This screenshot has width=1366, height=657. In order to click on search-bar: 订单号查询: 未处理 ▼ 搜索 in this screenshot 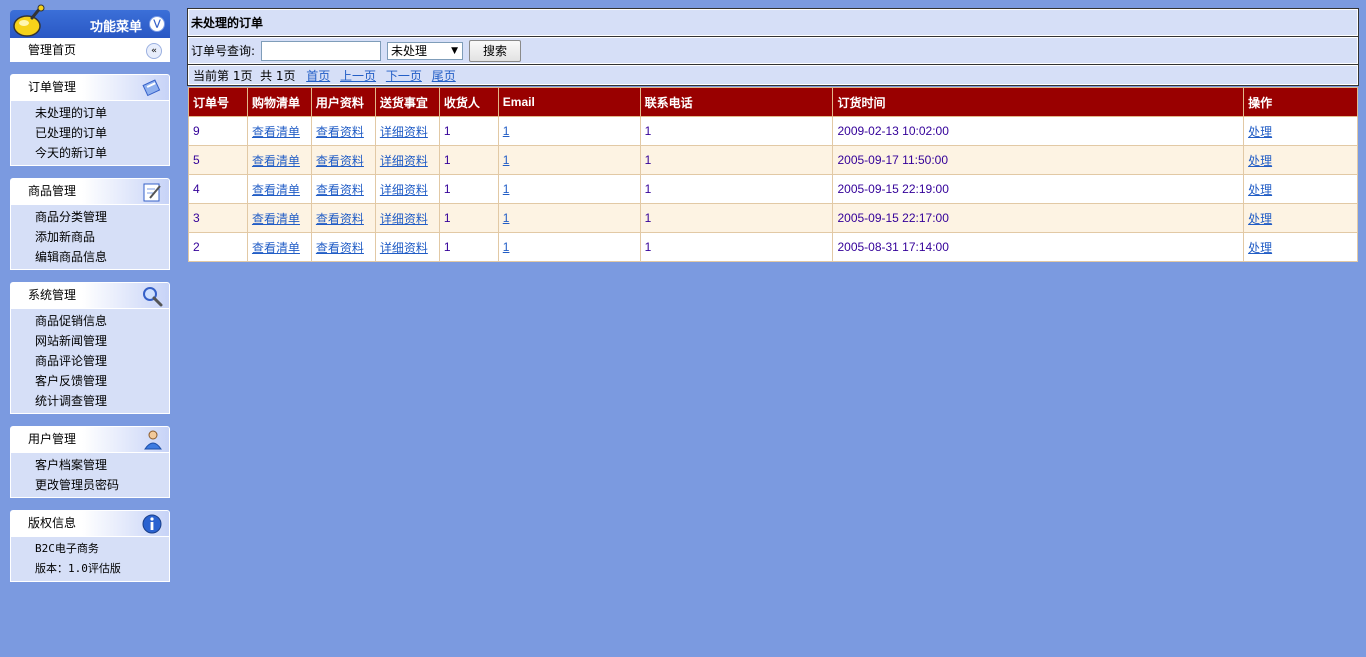, I will do `click(773, 50)`.